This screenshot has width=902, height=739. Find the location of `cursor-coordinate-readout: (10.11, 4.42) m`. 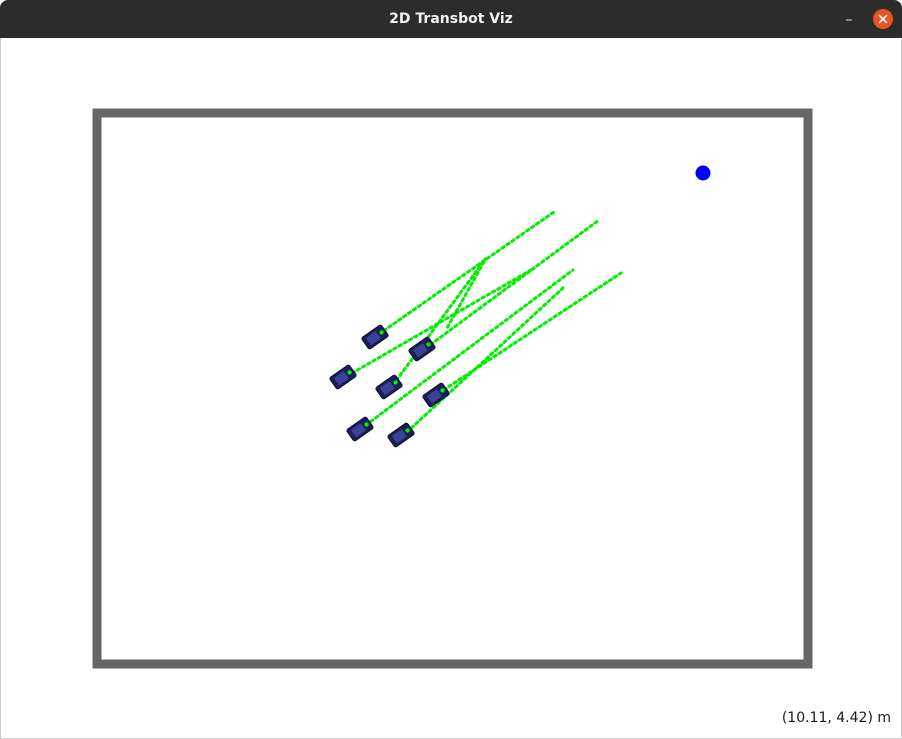

cursor-coordinate-readout: (10.11, 4.42) m is located at coordinates (836, 718).